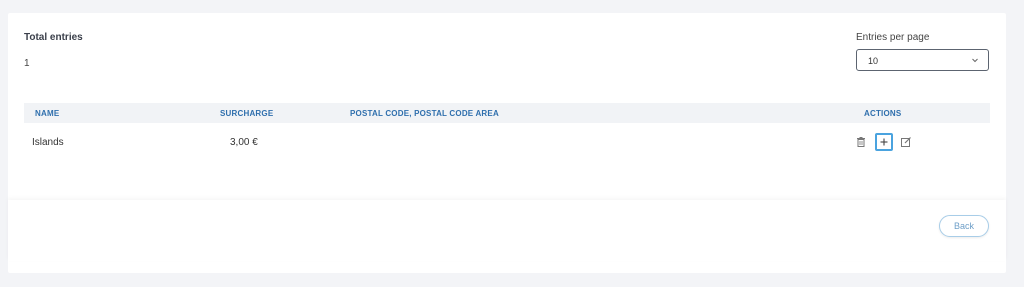 The width and height of the screenshot is (1024, 287). I want to click on entries-per-page-label: Entries per page, so click(893, 37).